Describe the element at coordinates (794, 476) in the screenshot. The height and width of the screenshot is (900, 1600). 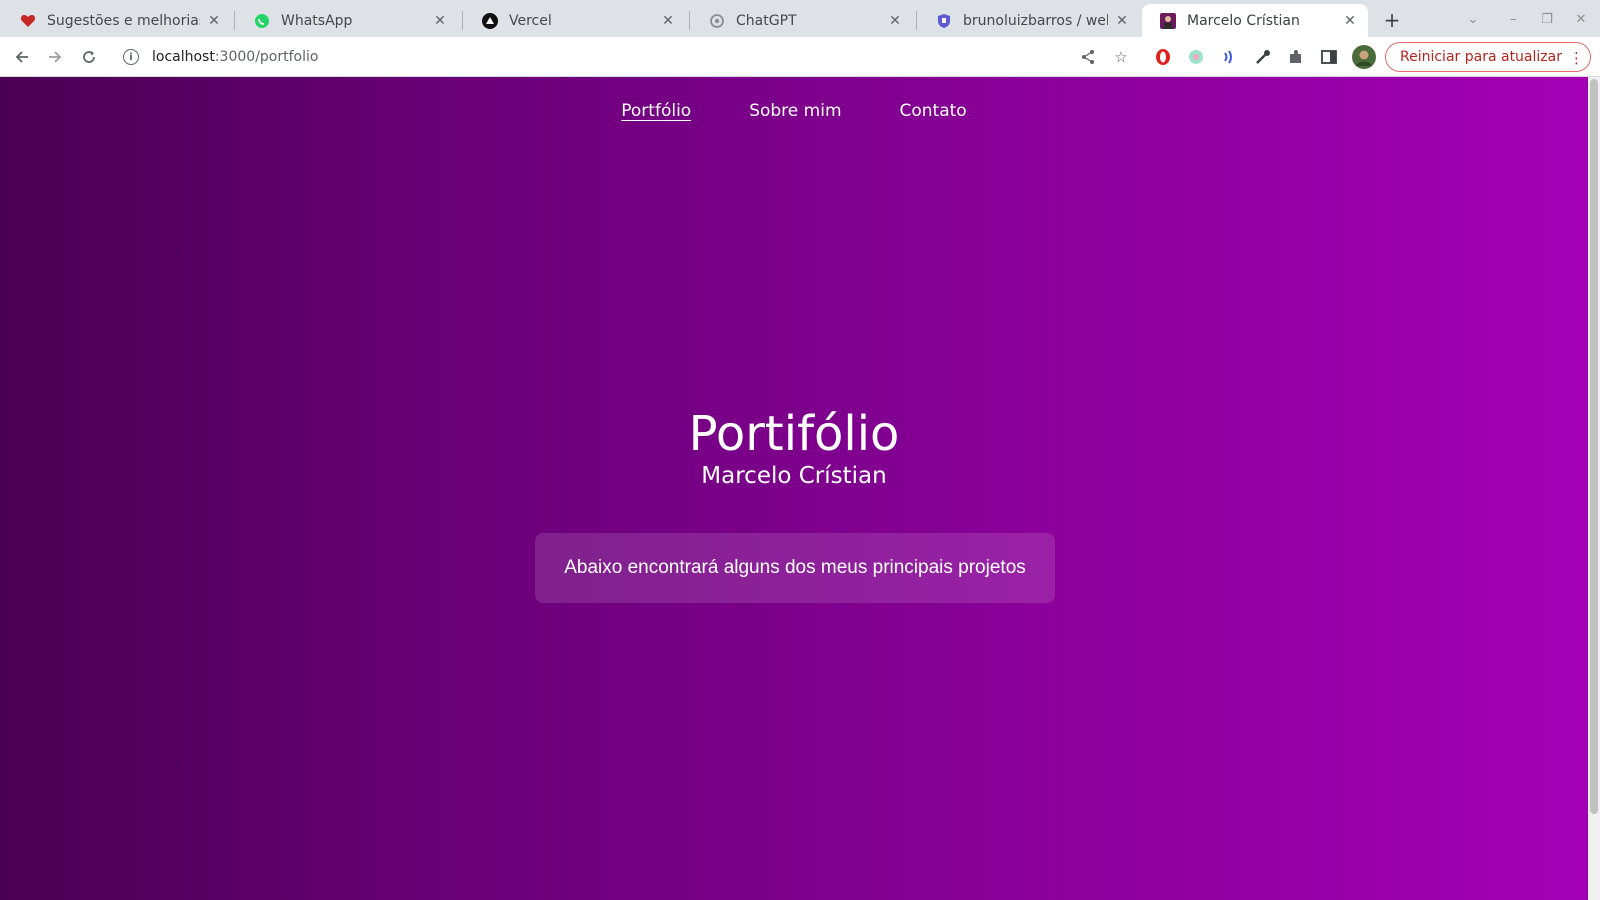
I see `page-subtitle: Marcelo Crístian` at that location.